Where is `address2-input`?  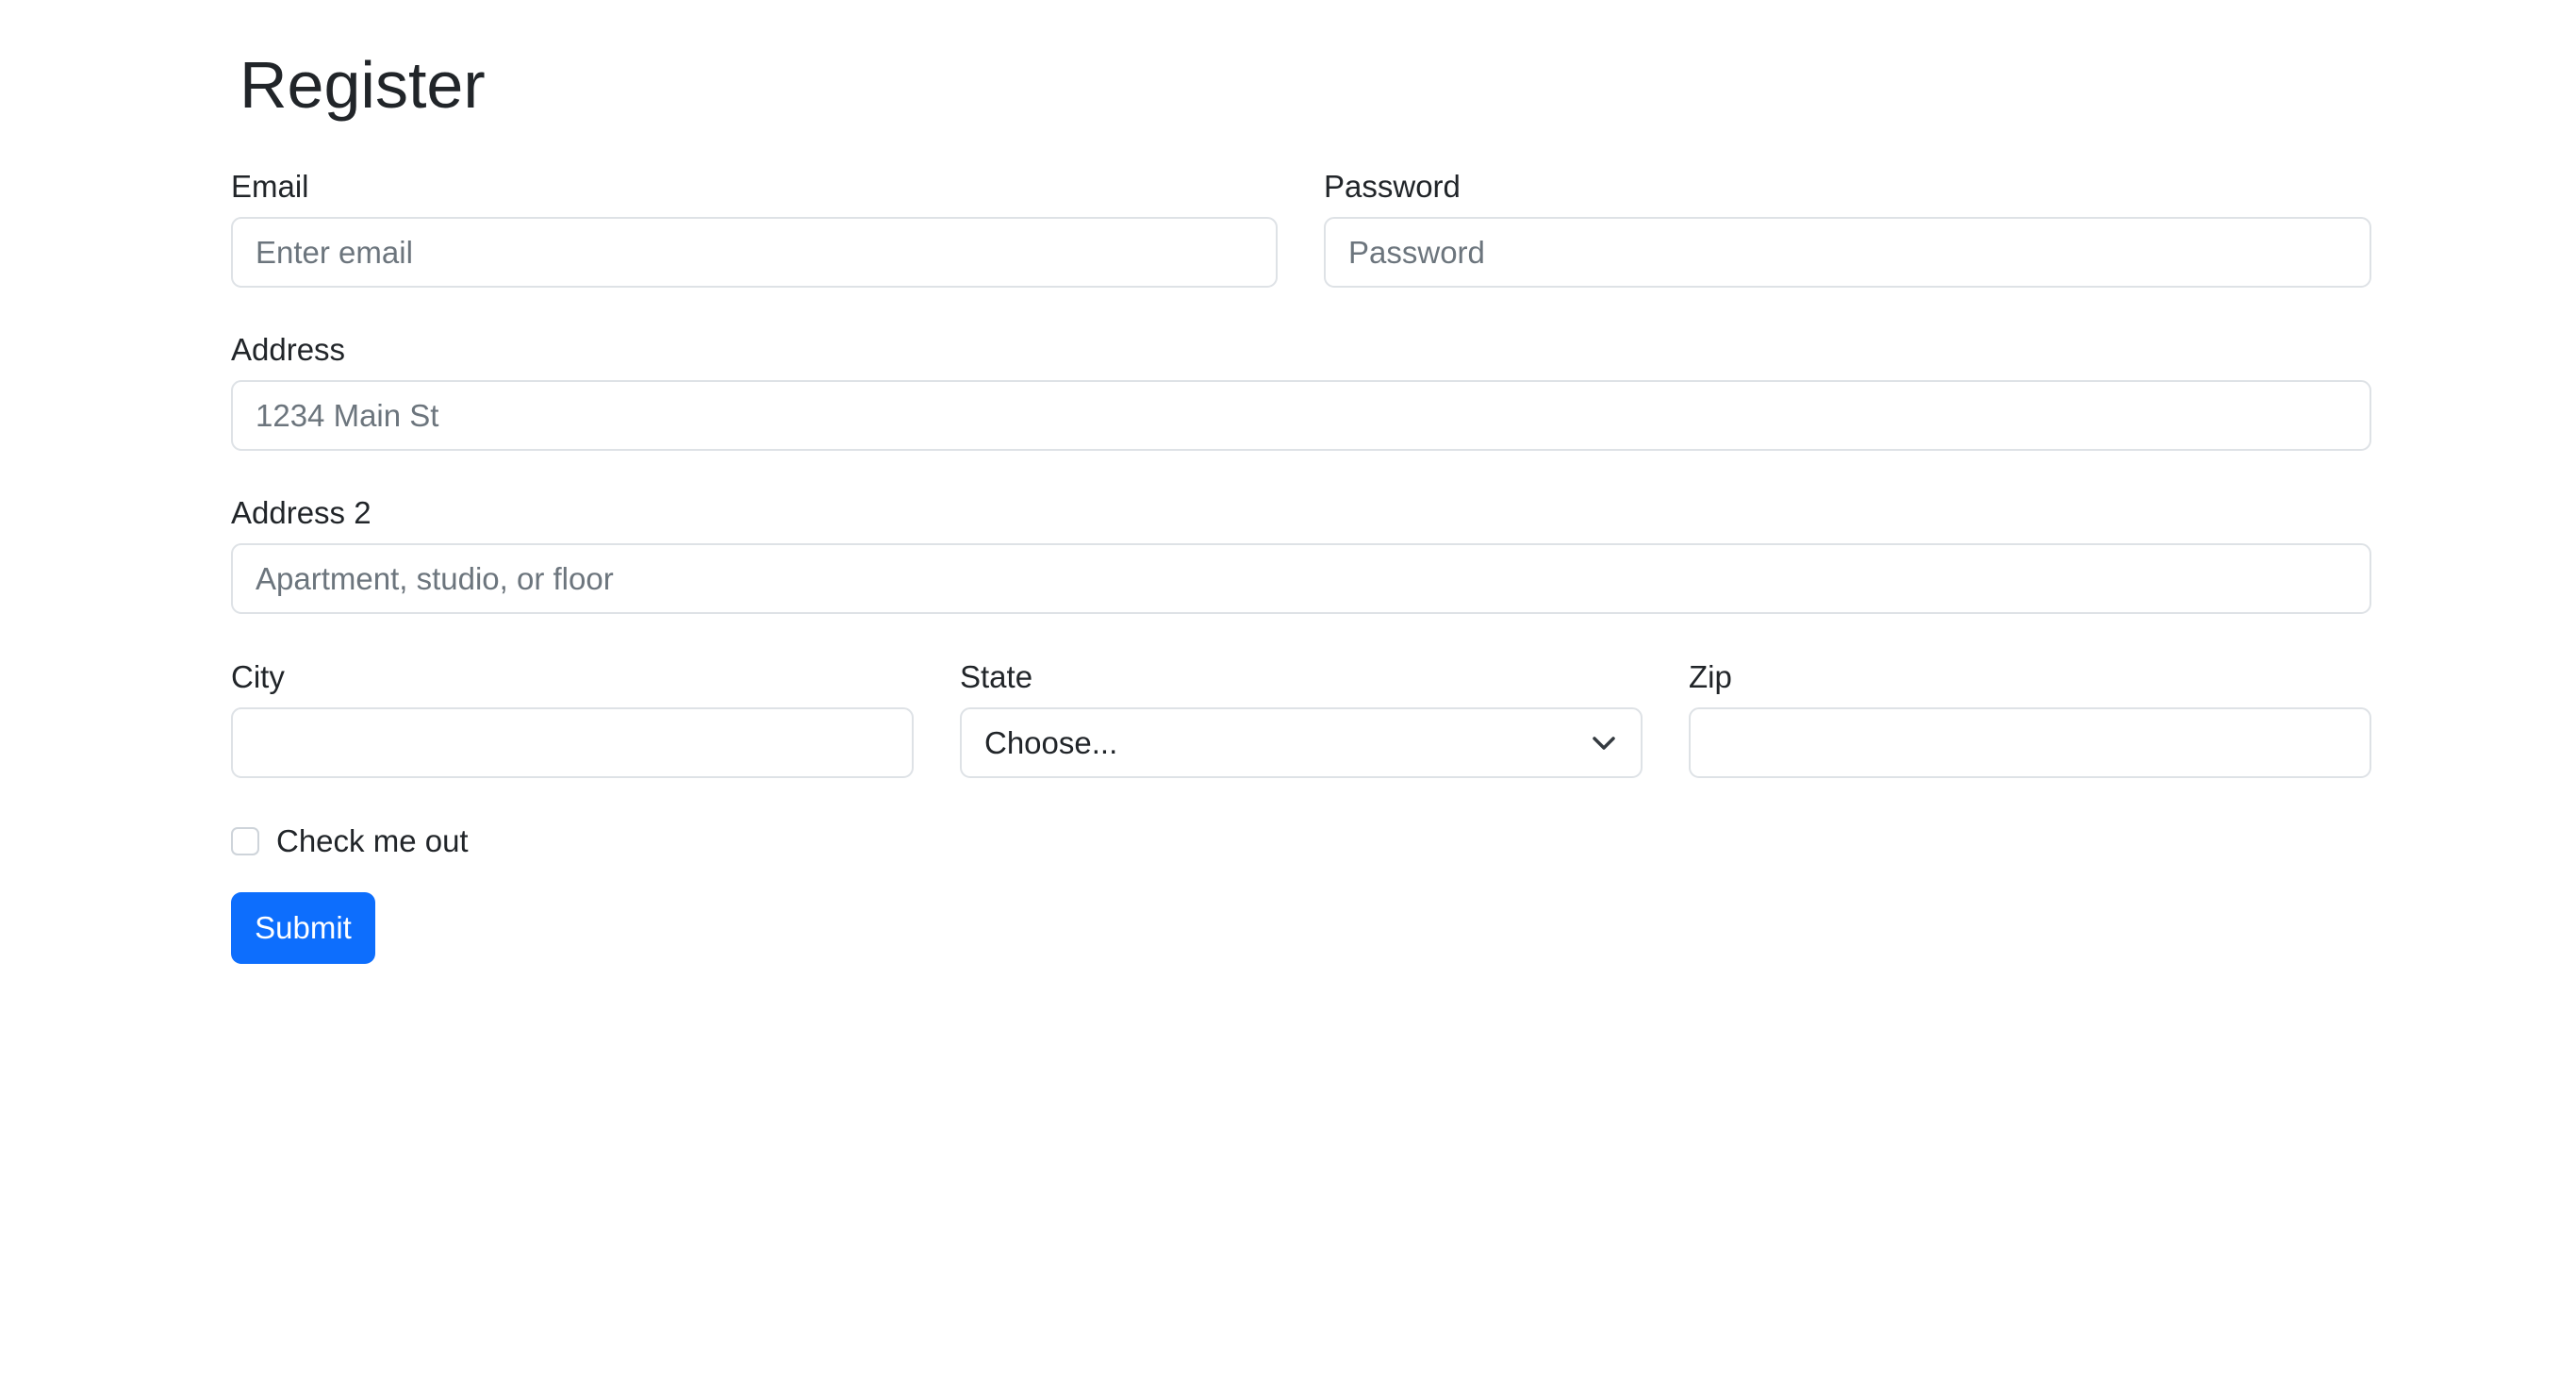
address2-input is located at coordinates (1301, 578).